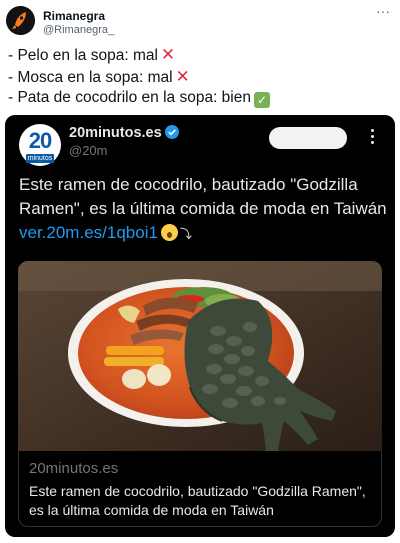 The image size is (400, 543). I want to click on author-avatar, so click(20, 20).